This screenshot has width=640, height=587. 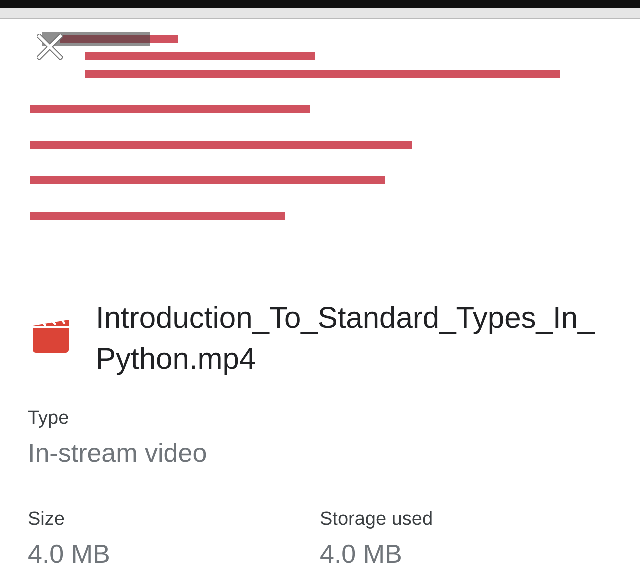 What do you see at coordinates (49, 419) in the screenshot?
I see `detail-label: Type` at bounding box center [49, 419].